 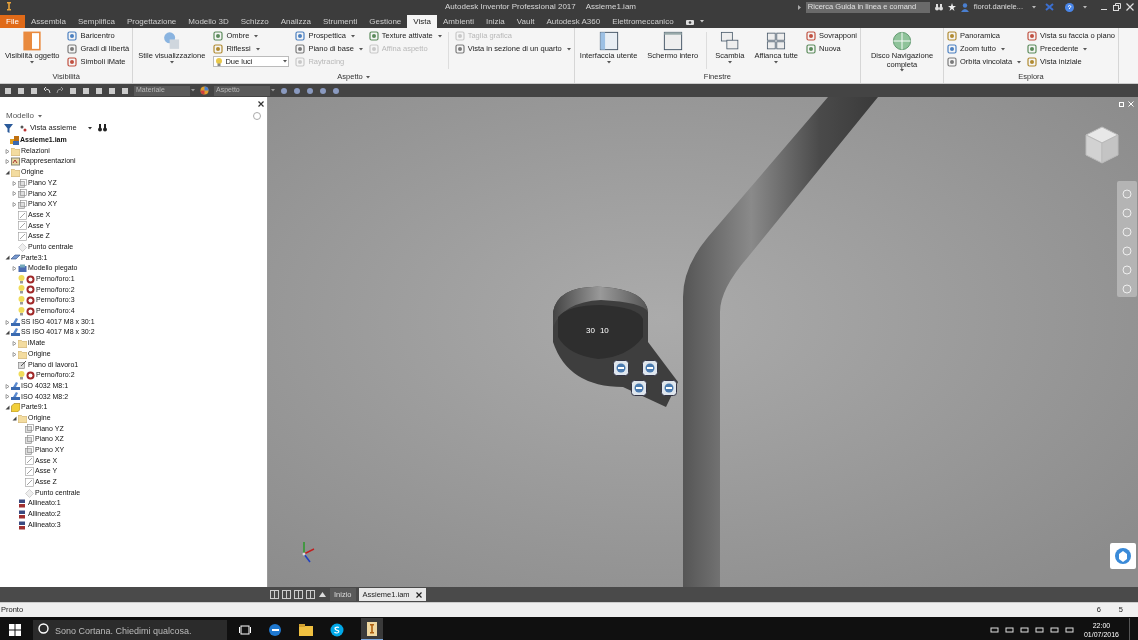 I want to click on view-cube-icon, so click(x=1102, y=145).